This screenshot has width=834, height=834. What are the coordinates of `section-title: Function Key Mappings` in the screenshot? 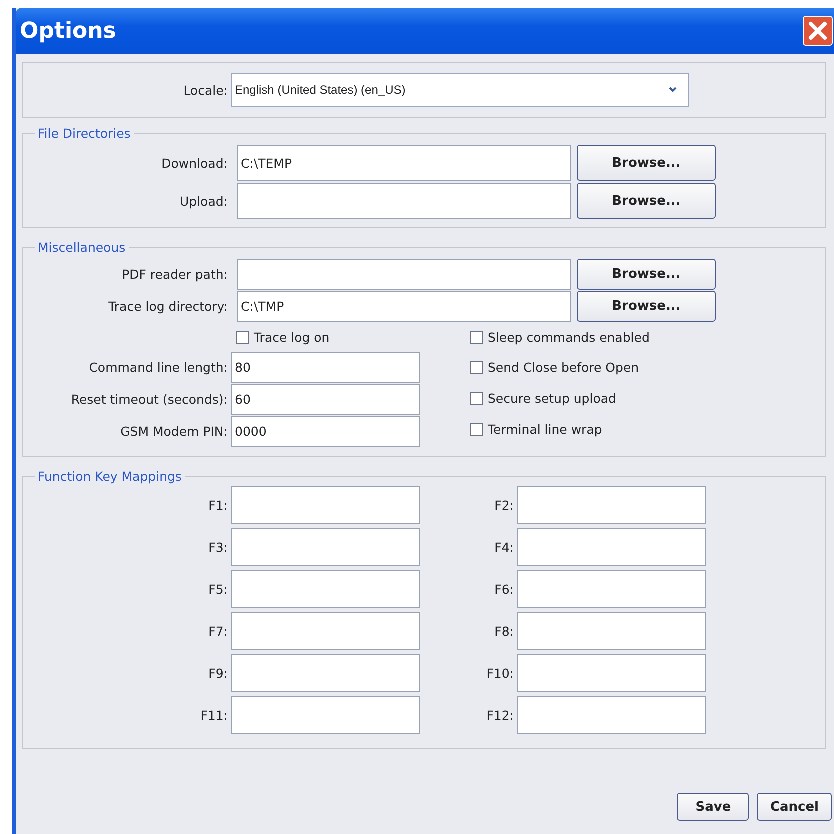 It's located at (110, 476).